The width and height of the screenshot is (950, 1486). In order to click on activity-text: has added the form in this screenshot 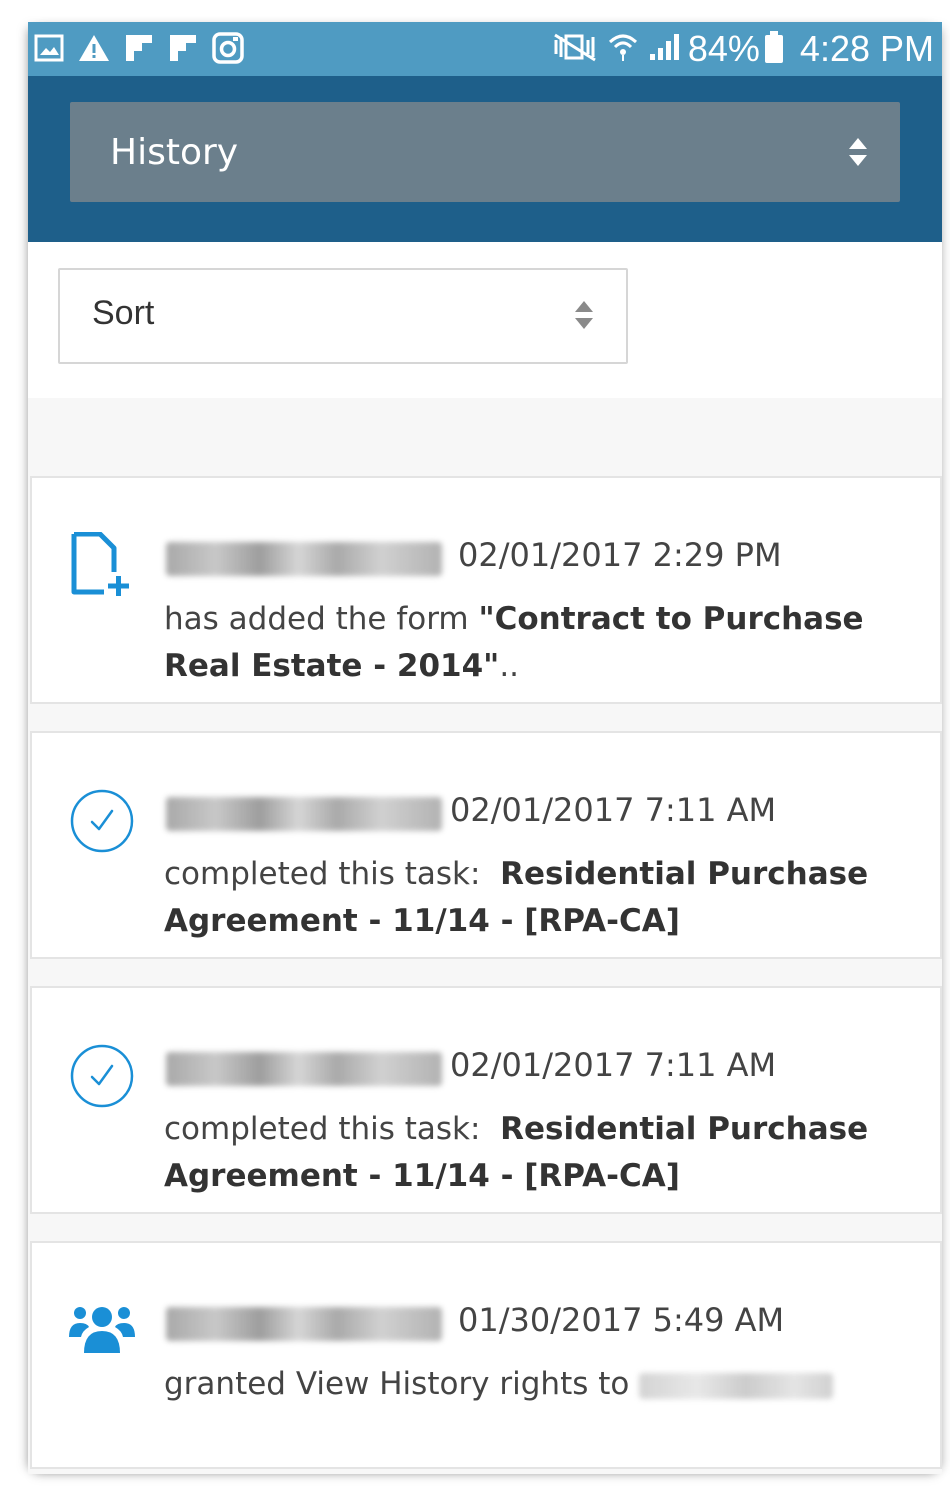, I will do `click(321, 619)`.